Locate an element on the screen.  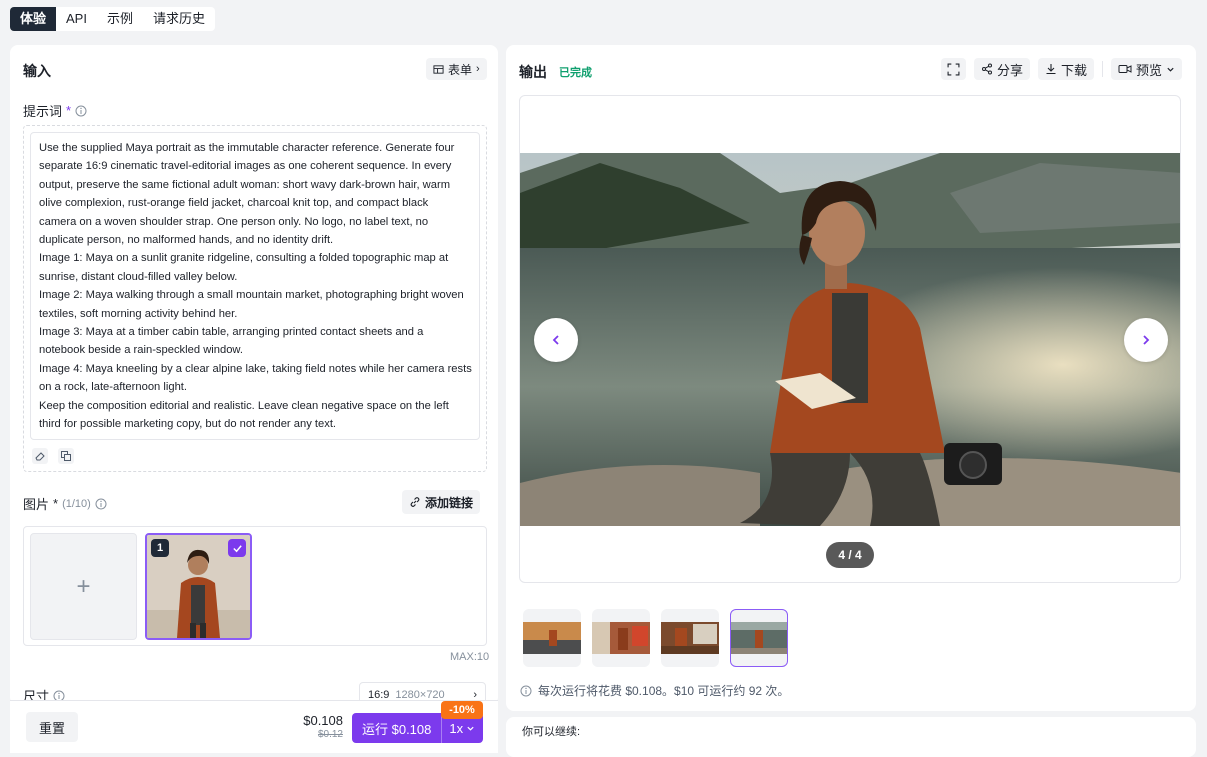
fullscreen-icon is located at coordinates (953, 69).